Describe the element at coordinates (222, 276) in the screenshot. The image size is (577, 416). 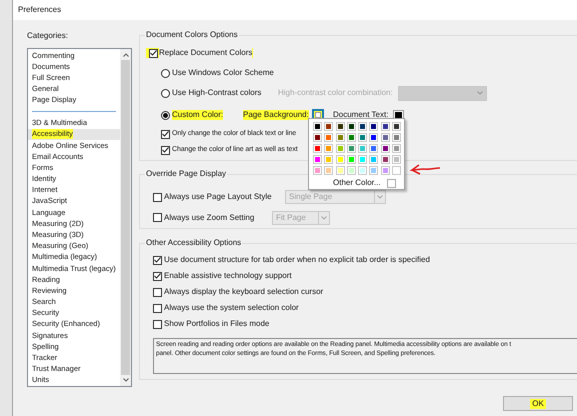
I see `option-checkbox: Enable assistive technology support` at that location.